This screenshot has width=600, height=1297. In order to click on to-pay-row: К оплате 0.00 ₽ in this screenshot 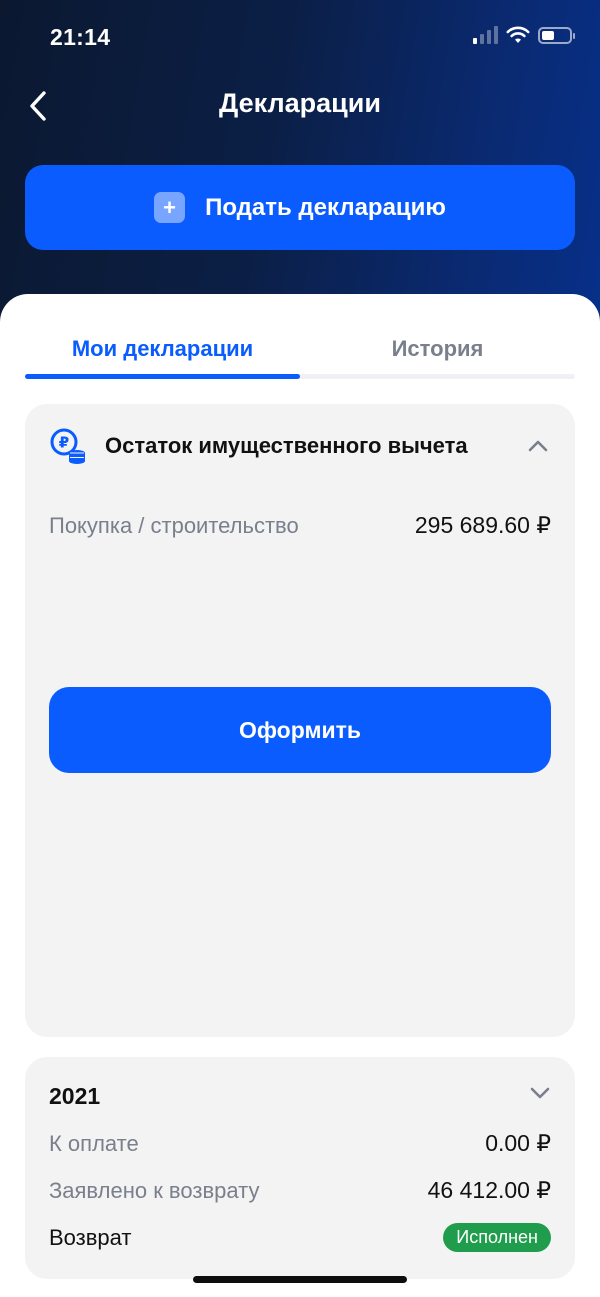, I will do `click(300, 1143)`.